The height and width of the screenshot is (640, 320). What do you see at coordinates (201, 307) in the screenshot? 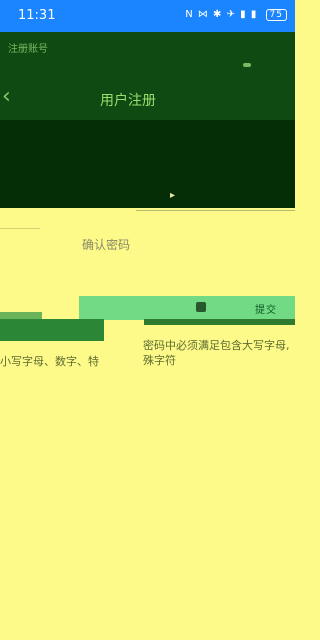
I see `submit-icon` at bounding box center [201, 307].